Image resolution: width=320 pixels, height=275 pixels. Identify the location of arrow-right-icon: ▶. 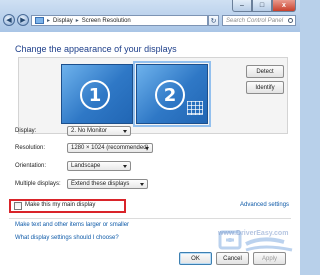
(23, 20).